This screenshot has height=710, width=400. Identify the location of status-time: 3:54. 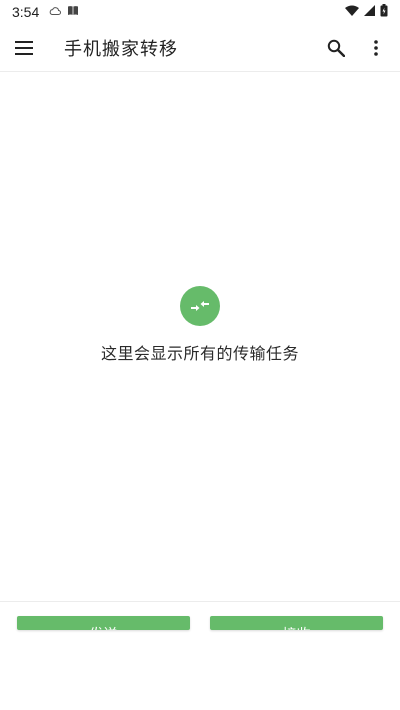
(26, 12).